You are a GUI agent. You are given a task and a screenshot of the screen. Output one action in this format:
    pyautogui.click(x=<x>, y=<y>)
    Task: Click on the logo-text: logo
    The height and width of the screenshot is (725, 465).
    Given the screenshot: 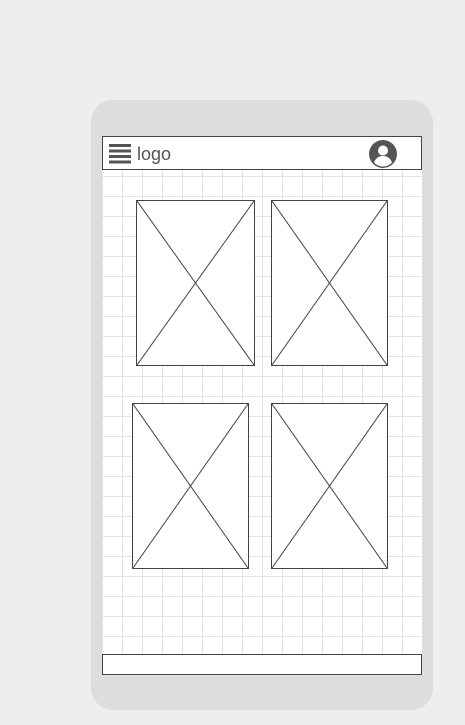 What is the action you would take?
    pyautogui.click(x=154, y=154)
    